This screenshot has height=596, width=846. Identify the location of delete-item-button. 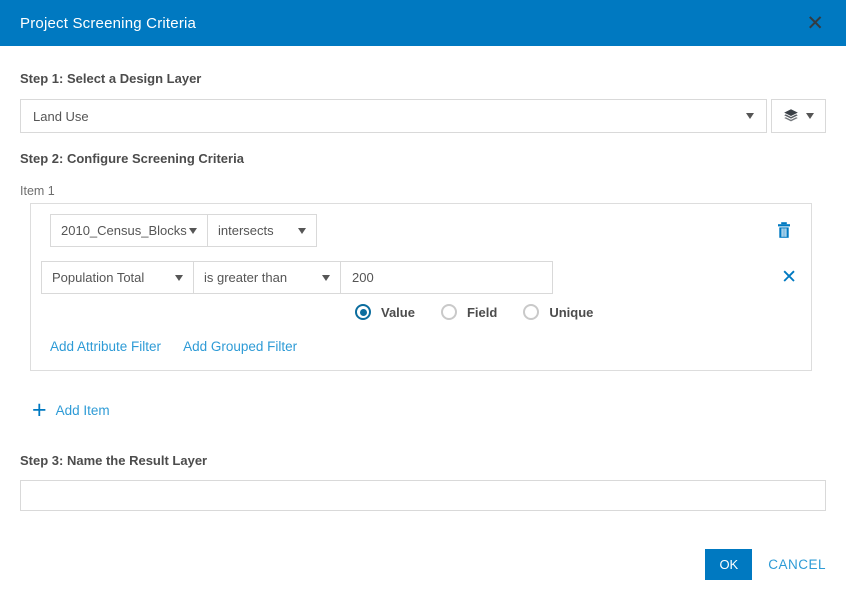
(784, 230).